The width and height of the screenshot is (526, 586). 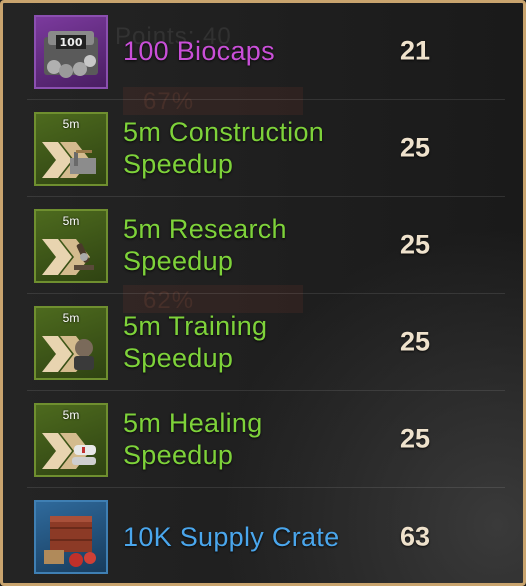 I want to click on research-speedup-icon: 5m, so click(x=71, y=246).